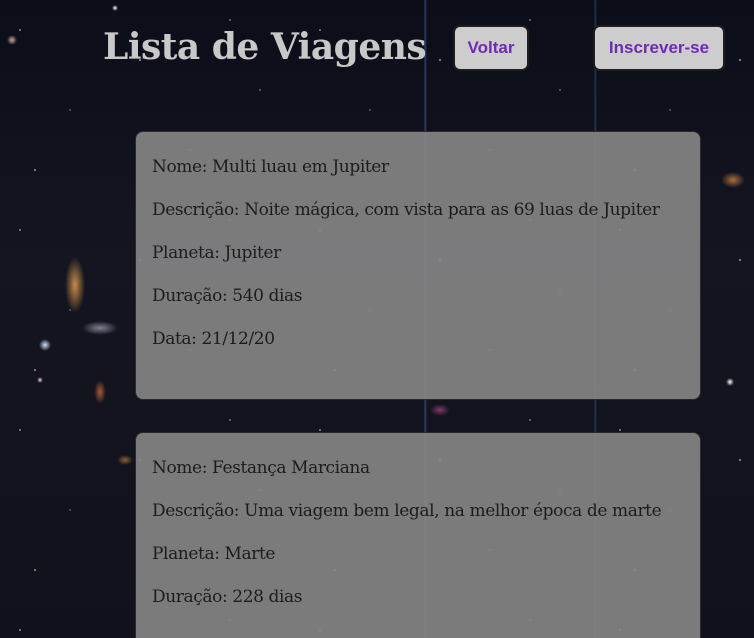 This screenshot has width=754, height=638. Describe the element at coordinates (300, 167) in the screenshot. I see `trip-name-value: Multi luau em Jupiter` at that location.